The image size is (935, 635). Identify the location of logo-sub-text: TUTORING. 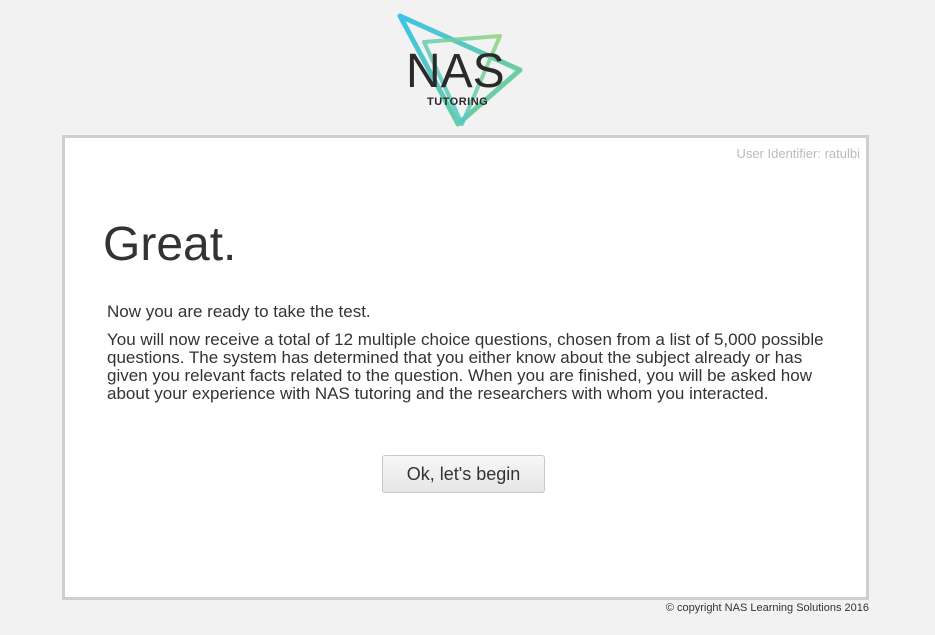
(458, 102).